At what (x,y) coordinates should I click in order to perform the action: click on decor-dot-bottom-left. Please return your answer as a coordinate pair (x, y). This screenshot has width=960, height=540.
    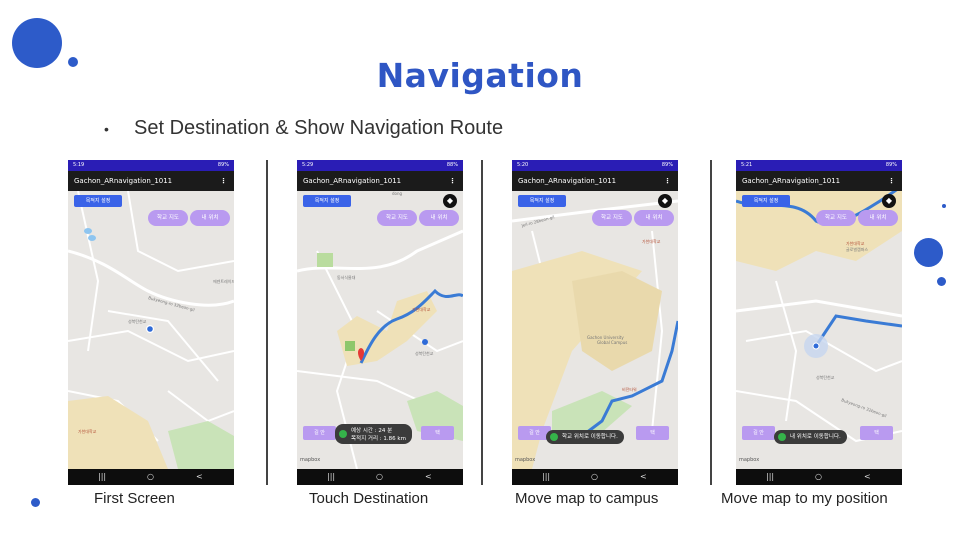
    Looking at the image, I should click on (35, 502).